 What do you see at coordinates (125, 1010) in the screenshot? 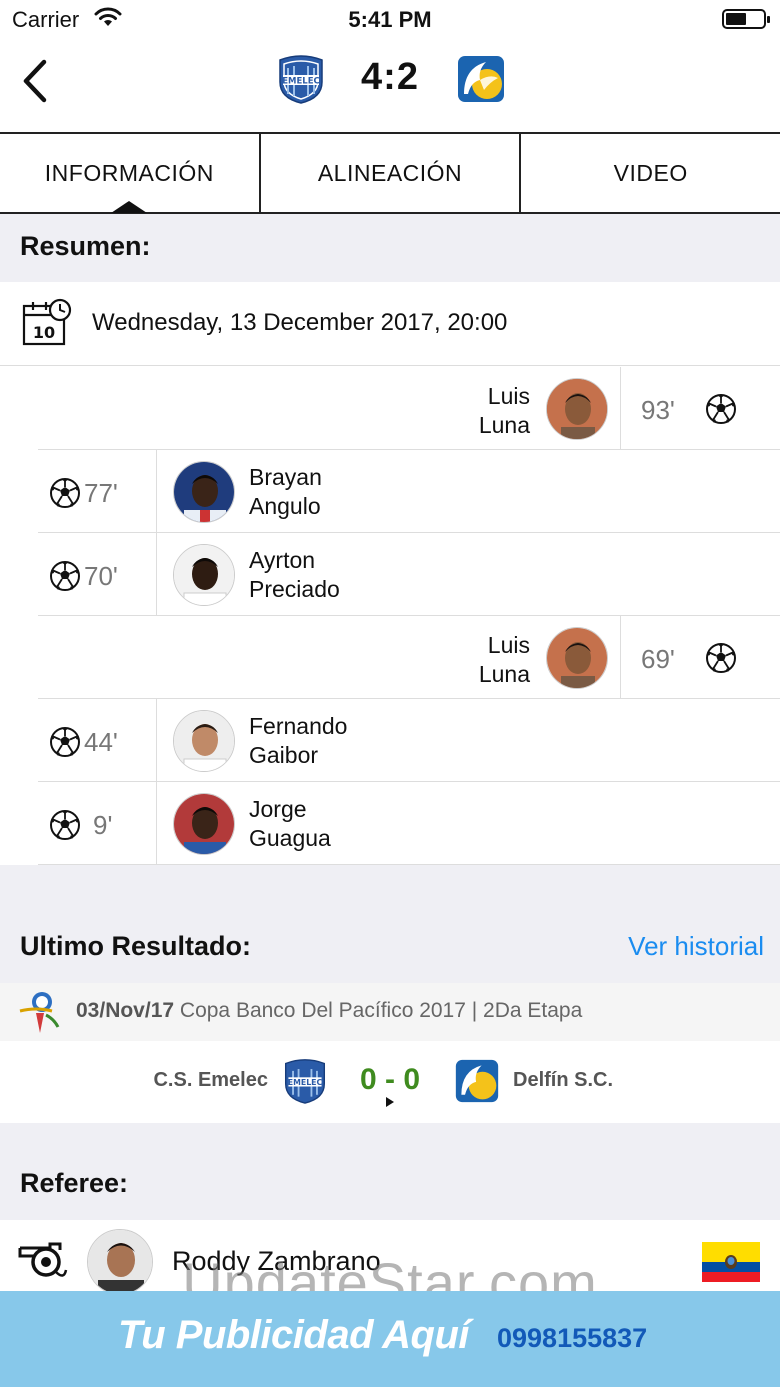
I see `last-match-date: 03/Nov/17` at bounding box center [125, 1010].